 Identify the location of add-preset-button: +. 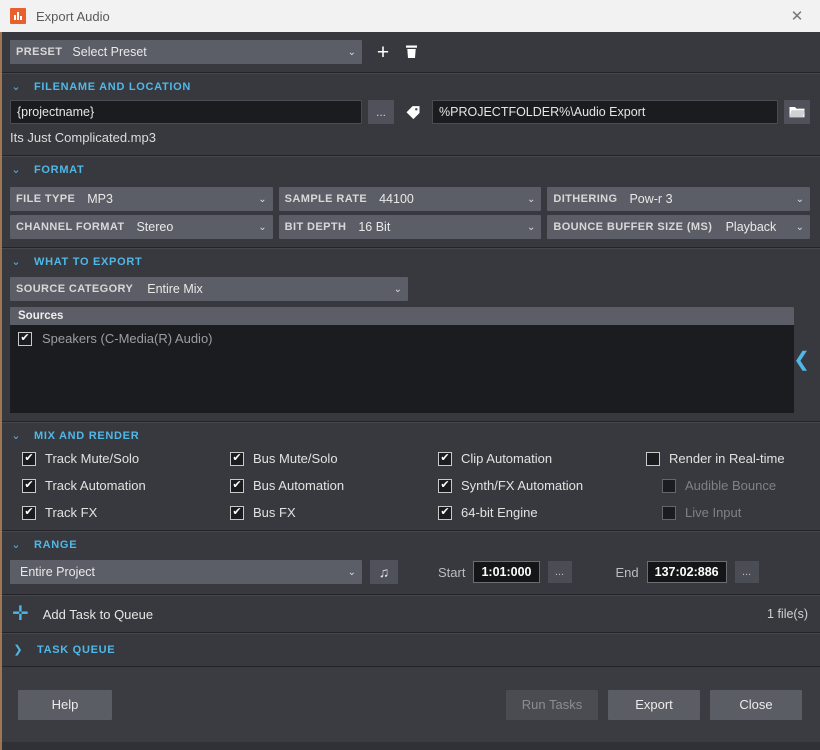
(383, 52).